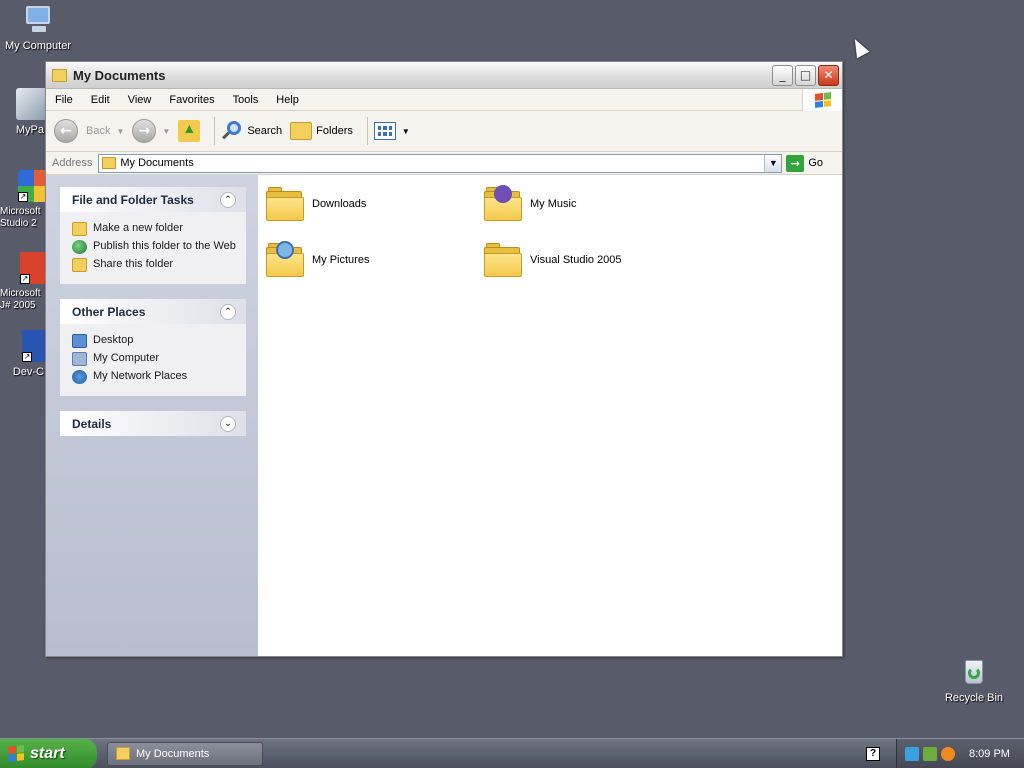 The width and height of the screenshot is (1024, 768). What do you see at coordinates (503, 203) in the screenshot?
I see `music-folder-icon` at bounding box center [503, 203].